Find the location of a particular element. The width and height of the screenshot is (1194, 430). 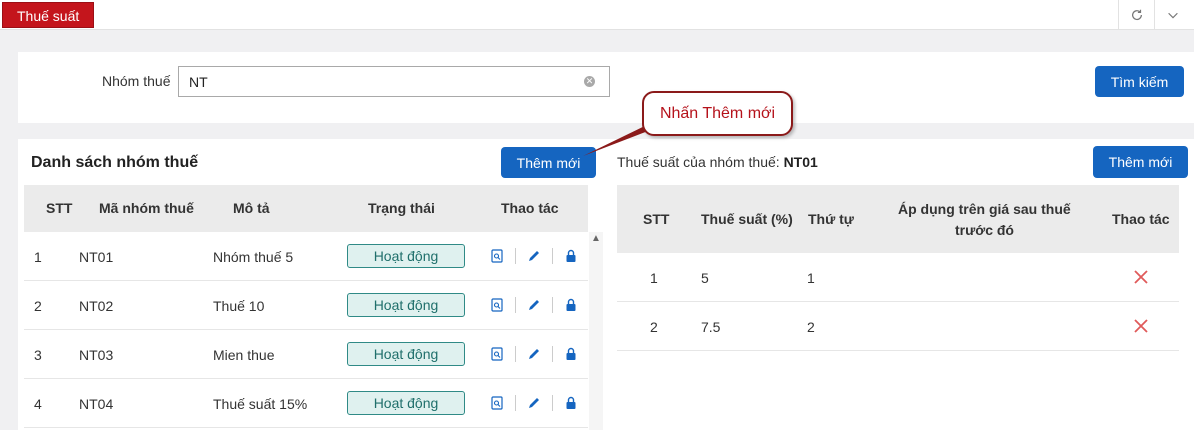

row-code: NT01 is located at coordinates (96, 257).